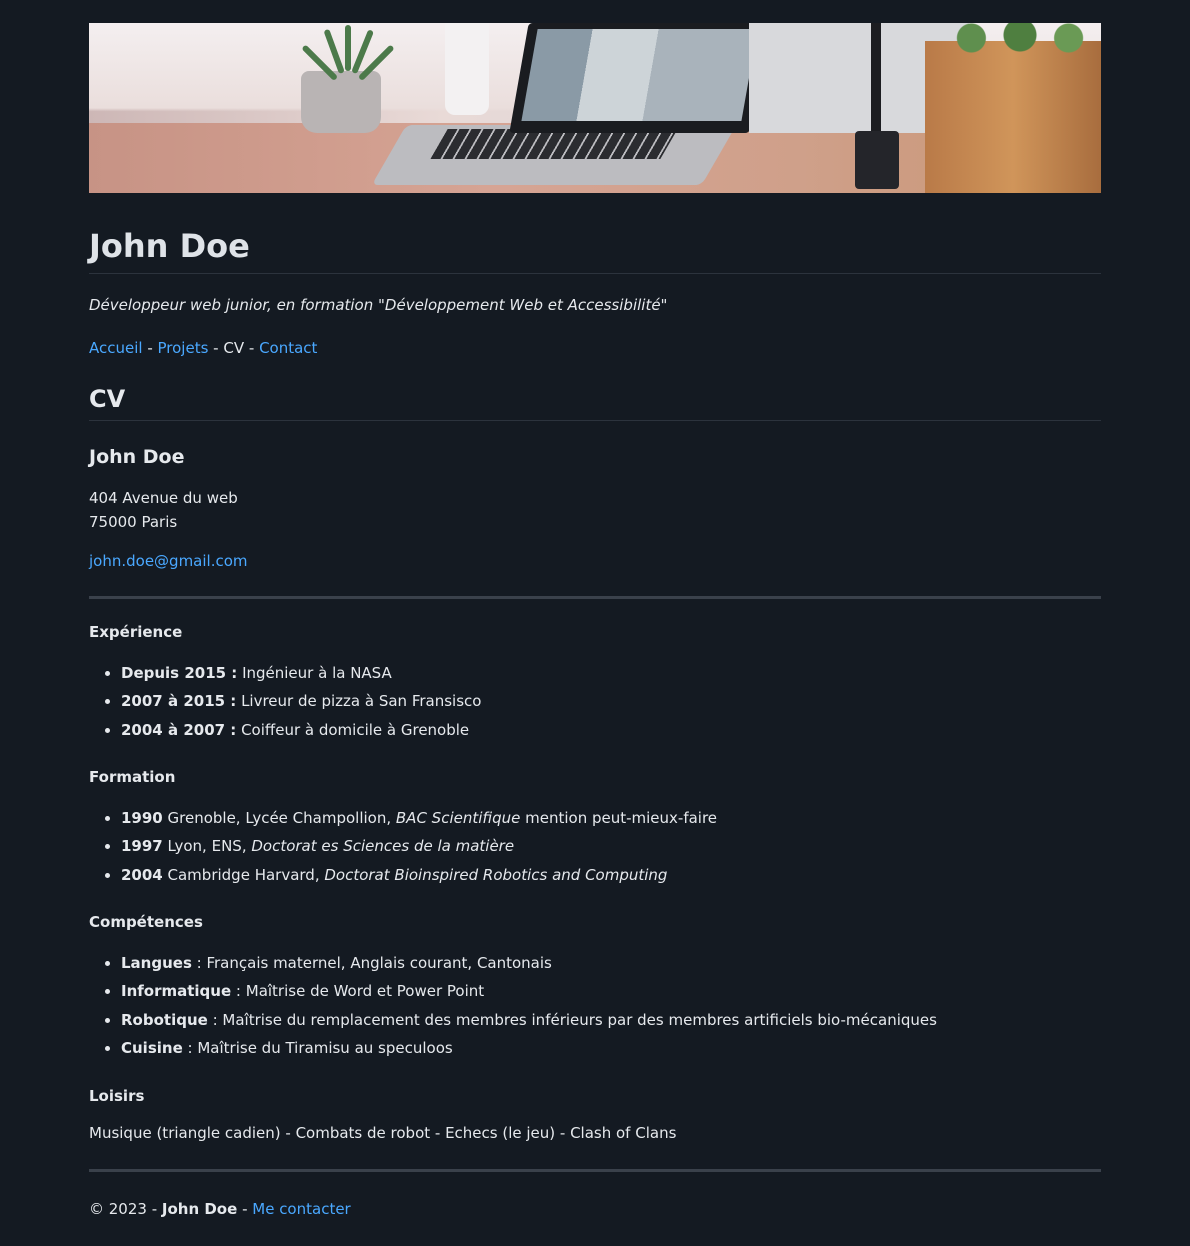  Describe the element at coordinates (595, 108) in the screenshot. I see `header-banner-image` at that location.